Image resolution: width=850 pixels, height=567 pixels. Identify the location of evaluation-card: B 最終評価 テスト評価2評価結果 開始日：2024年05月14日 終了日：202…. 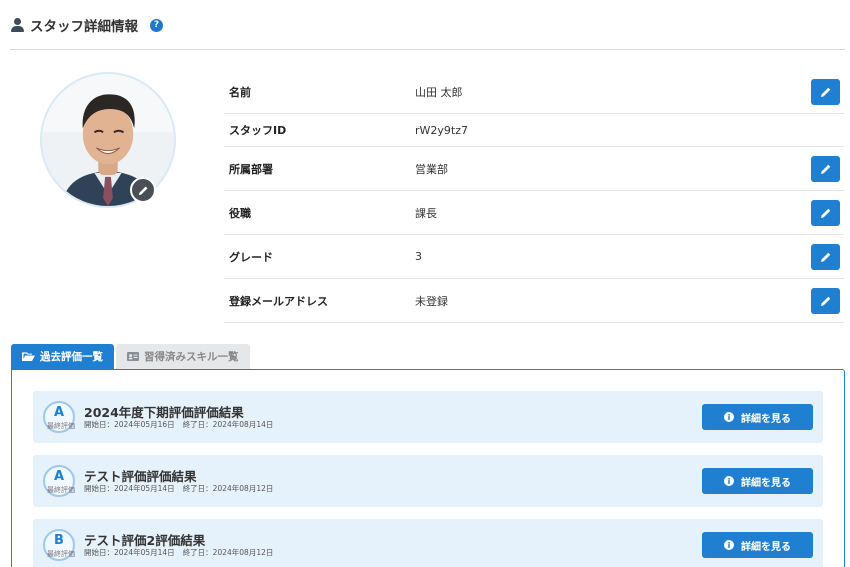
(428, 543).